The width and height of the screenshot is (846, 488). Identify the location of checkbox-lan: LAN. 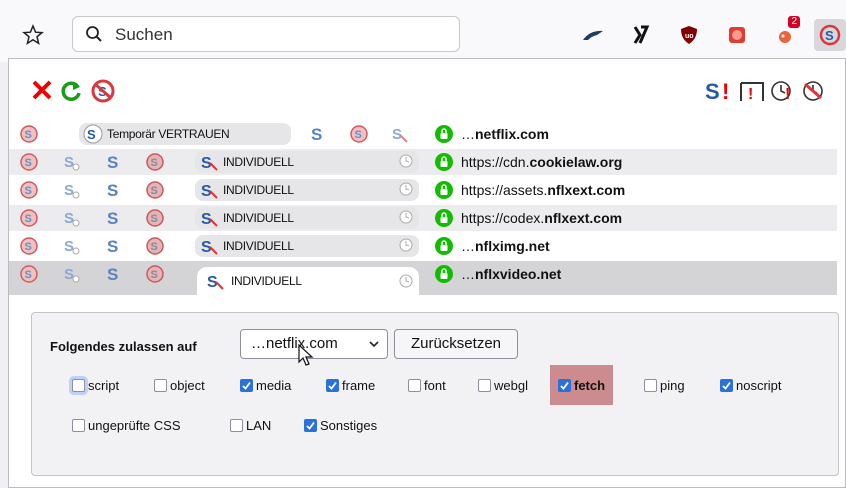
(250, 425).